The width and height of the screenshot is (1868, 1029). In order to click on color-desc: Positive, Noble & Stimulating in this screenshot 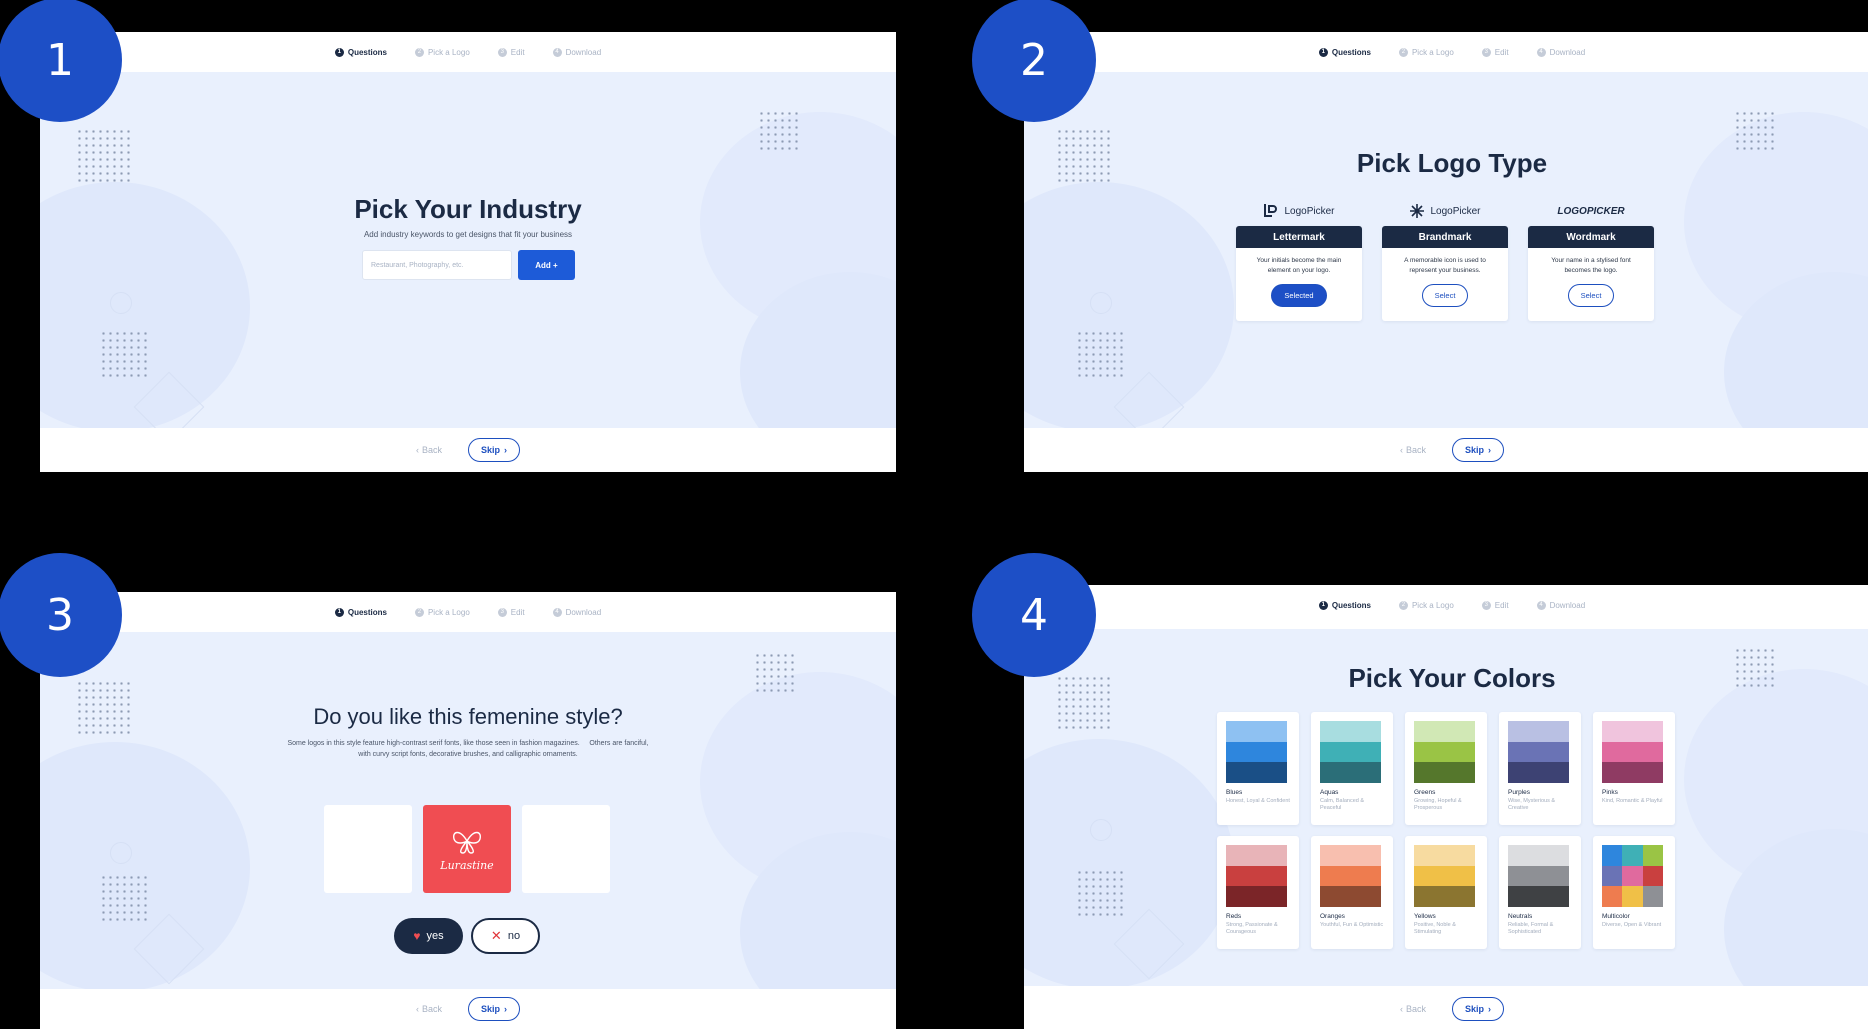, I will do `click(1435, 929)`.